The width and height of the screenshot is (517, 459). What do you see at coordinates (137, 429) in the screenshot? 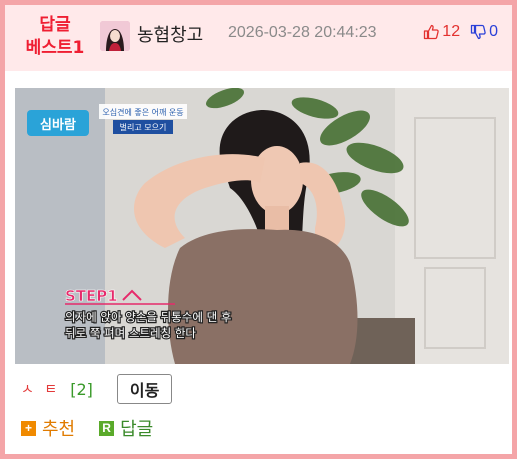
I see `reply-label: 답글` at bounding box center [137, 429].